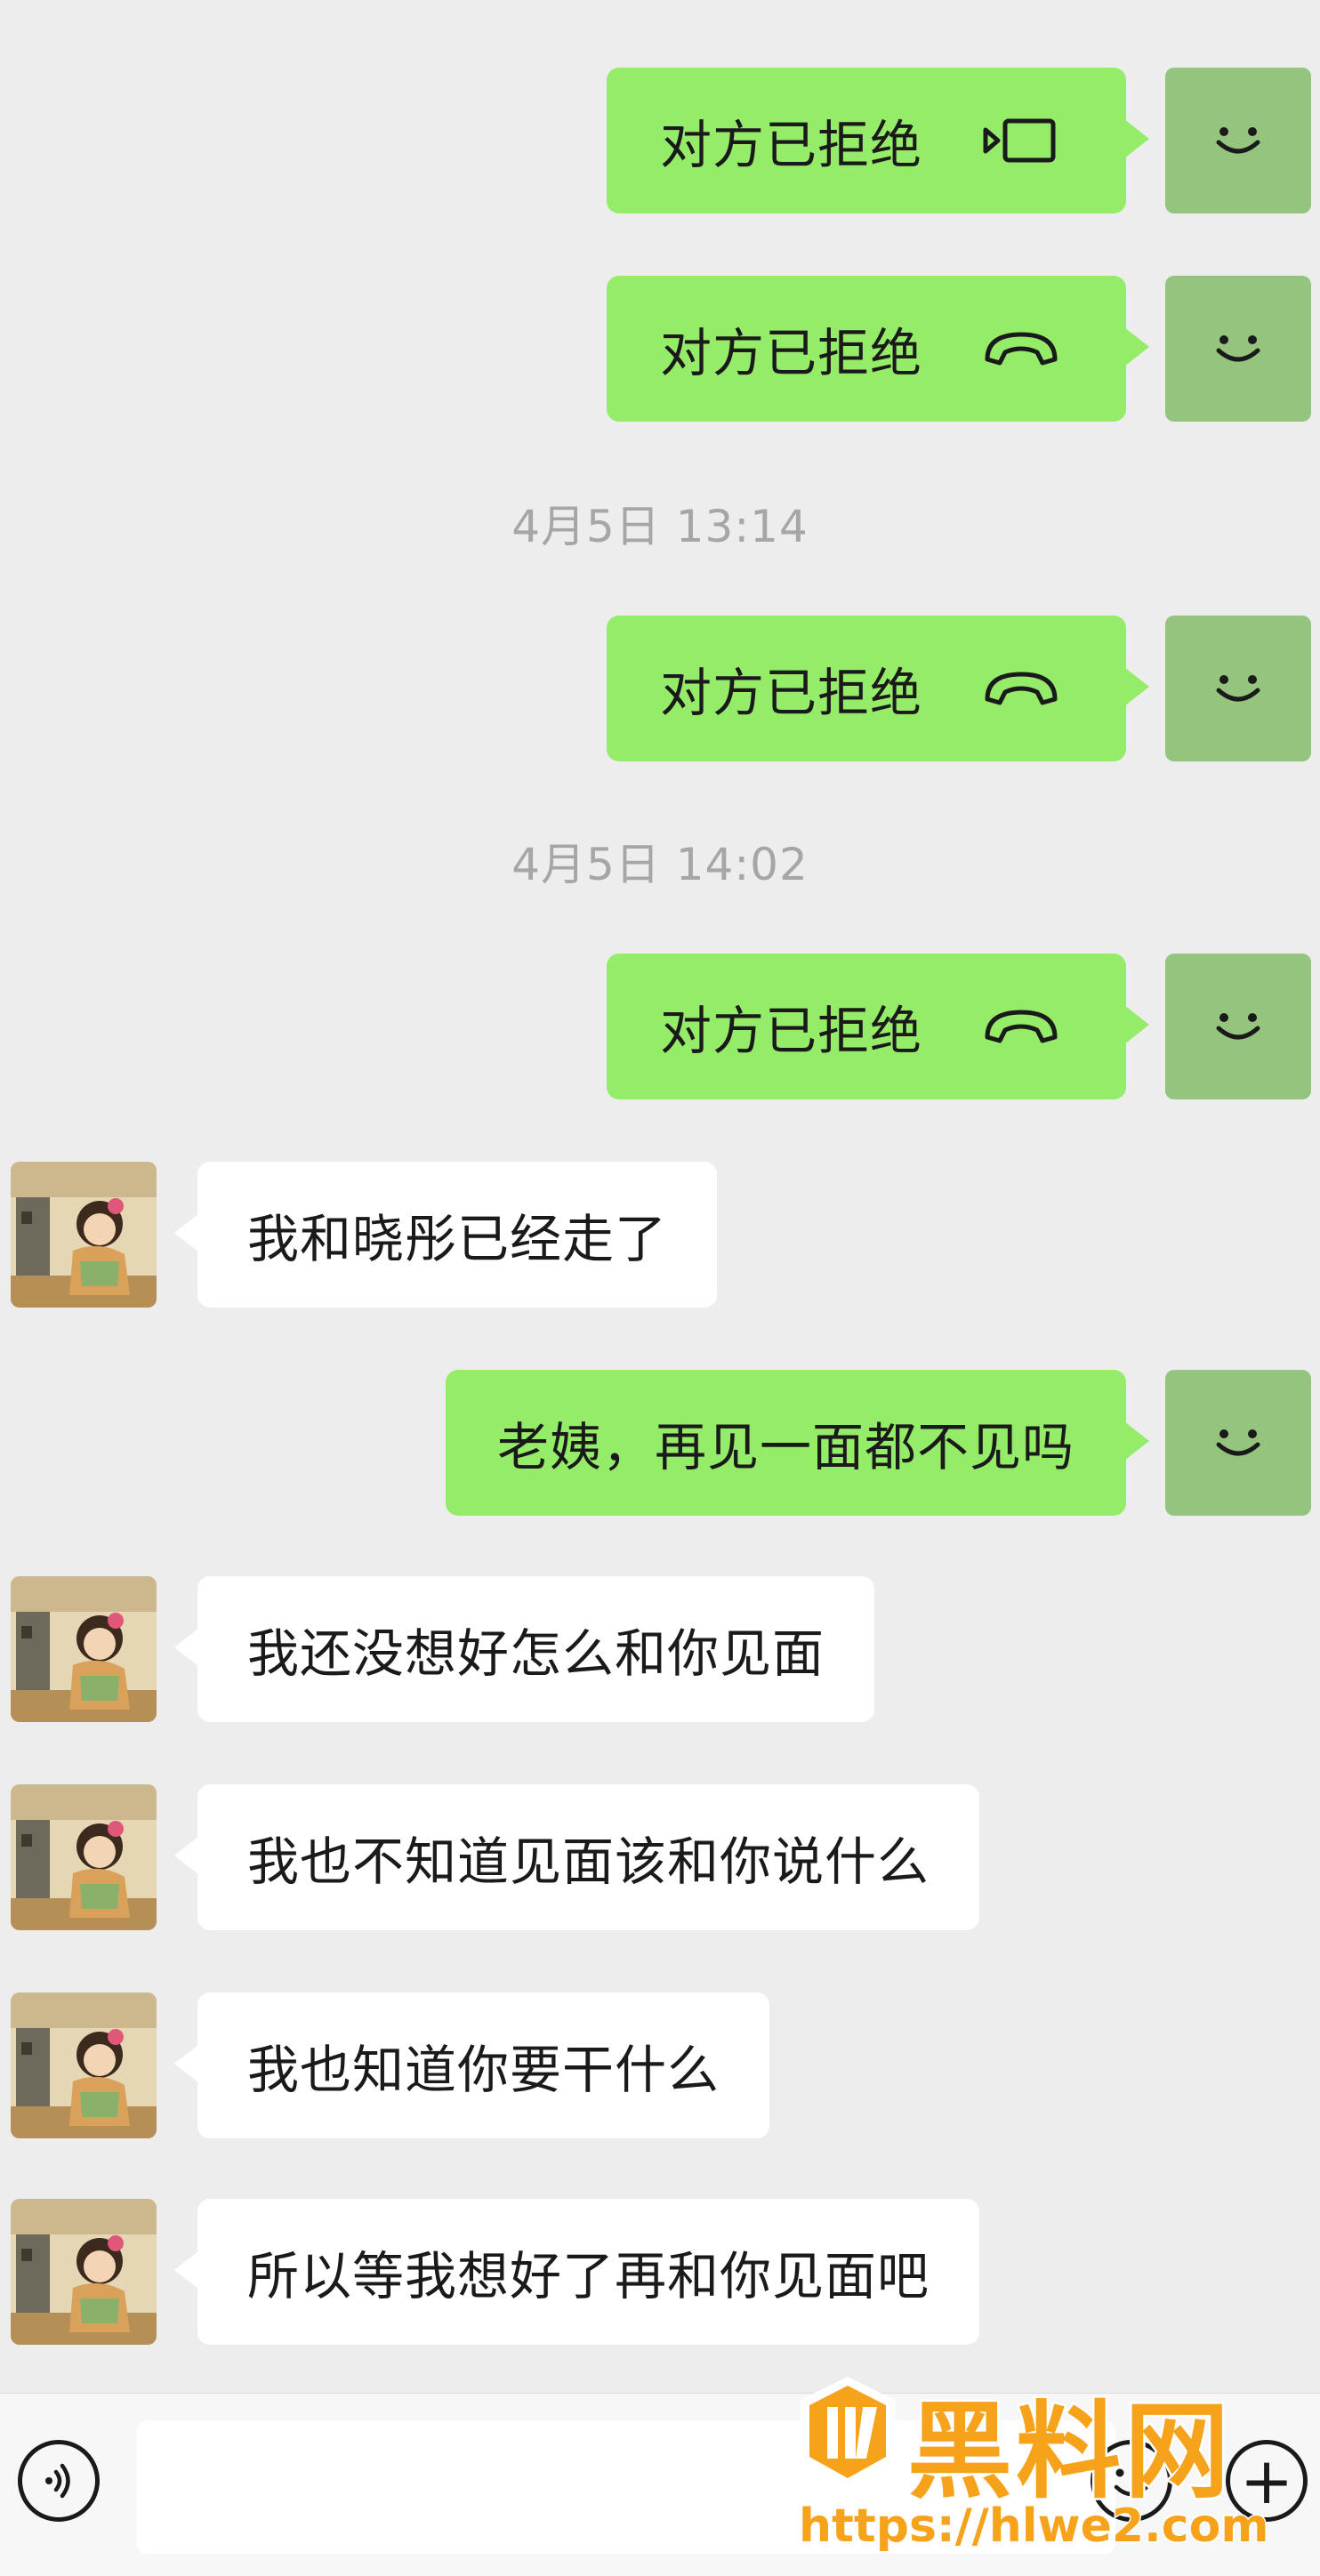 Image resolution: width=1320 pixels, height=2576 pixels. I want to click on plus-icon: +, so click(1266, 2480).